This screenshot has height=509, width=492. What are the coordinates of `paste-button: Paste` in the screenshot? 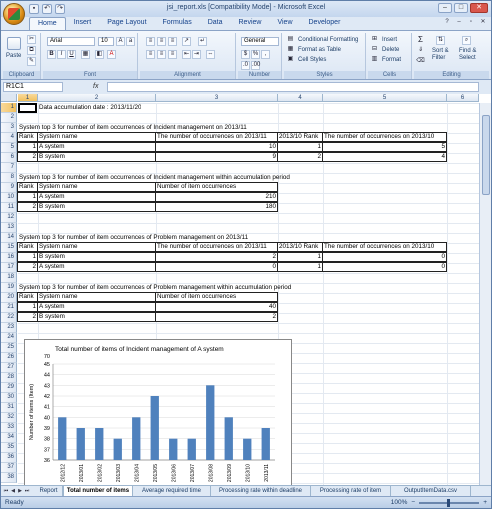 It's located at (13, 56).